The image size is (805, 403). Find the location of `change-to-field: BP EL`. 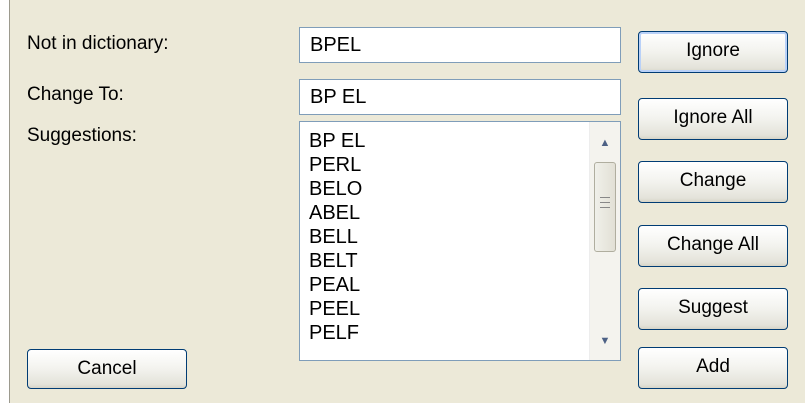

change-to-field: BP EL is located at coordinates (460, 97).